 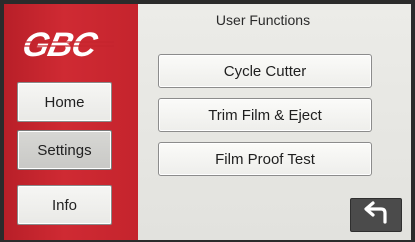 I want to click on cycle-cutter-button: Cycle Cutter, so click(x=265, y=71).